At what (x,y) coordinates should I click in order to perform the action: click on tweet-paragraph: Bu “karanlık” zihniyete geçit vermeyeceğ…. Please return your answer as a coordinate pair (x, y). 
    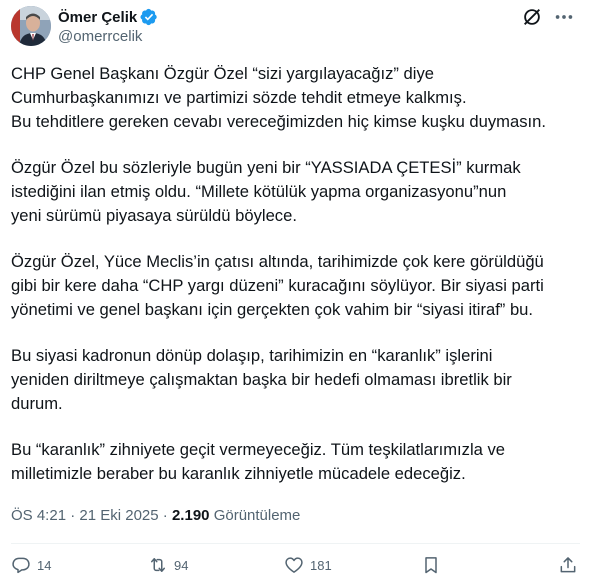
    Looking at the image, I should click on (291, 462).